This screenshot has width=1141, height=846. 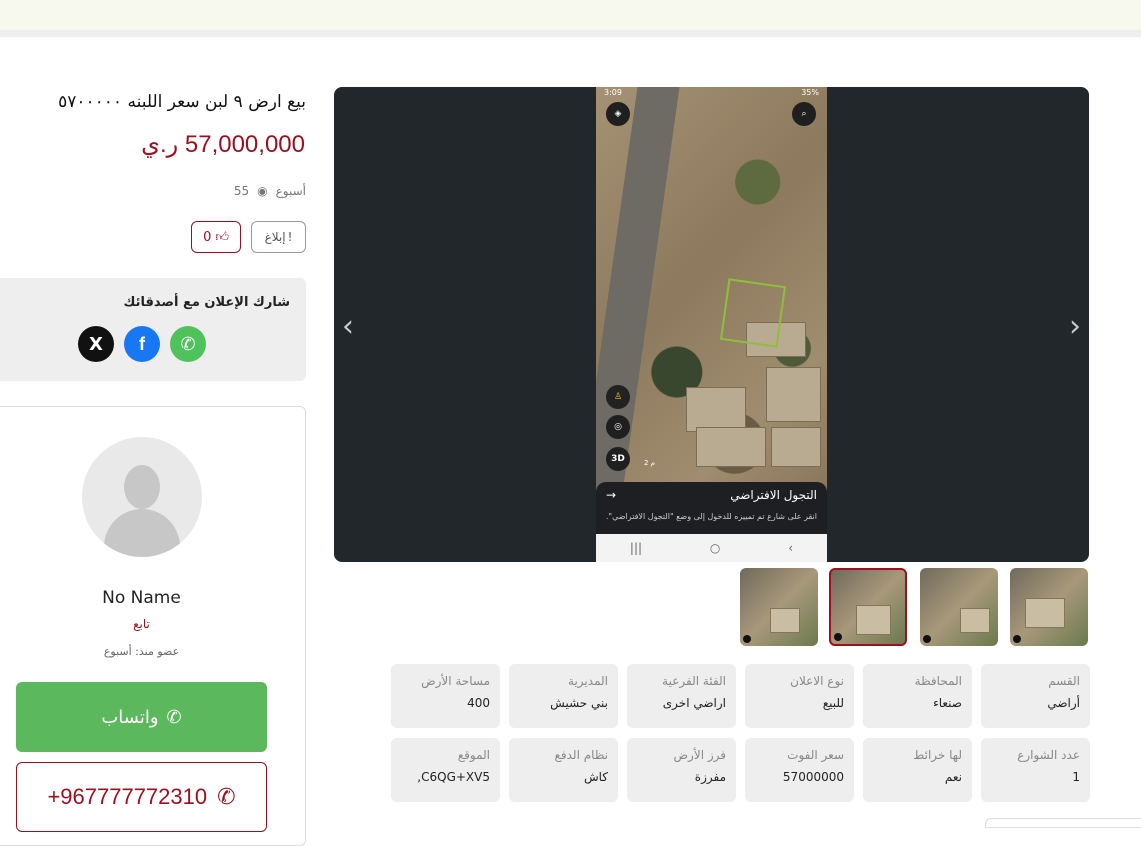 What do you see at coordinates (130, 717) in the screenshot?
I see `whatsapp-label: واتساب` at bounding box center [130, 717].